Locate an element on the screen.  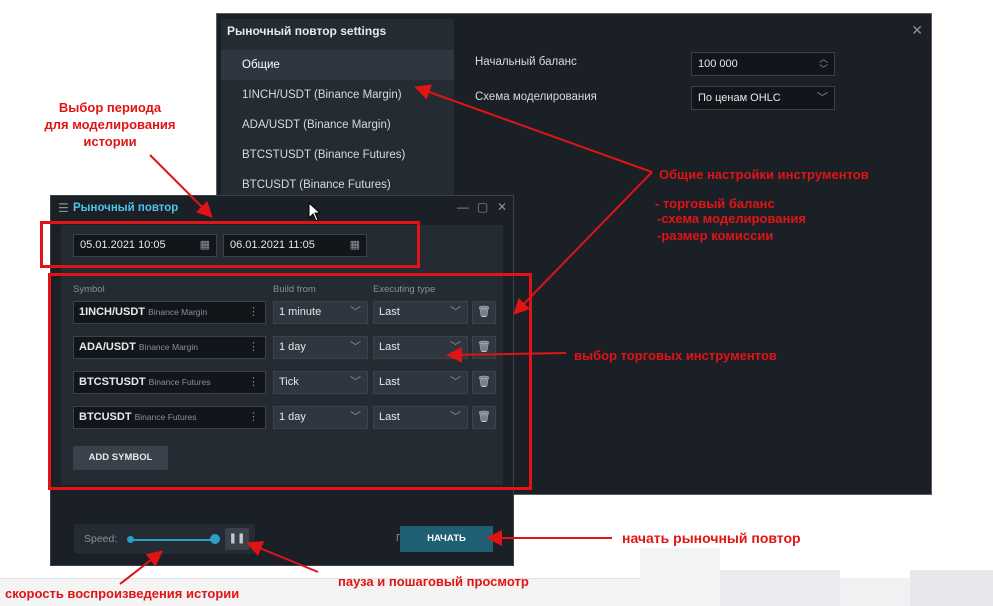
arrow-to-period is located at coordinates (181, 186).